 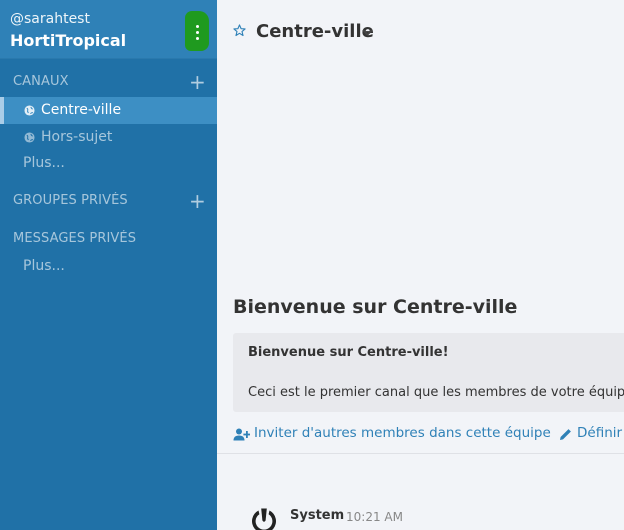 What do you see at coordinates (41, 81) in the screenshot?
I see `channels-section-title: CANAUX` at bounding box center [41, 81].